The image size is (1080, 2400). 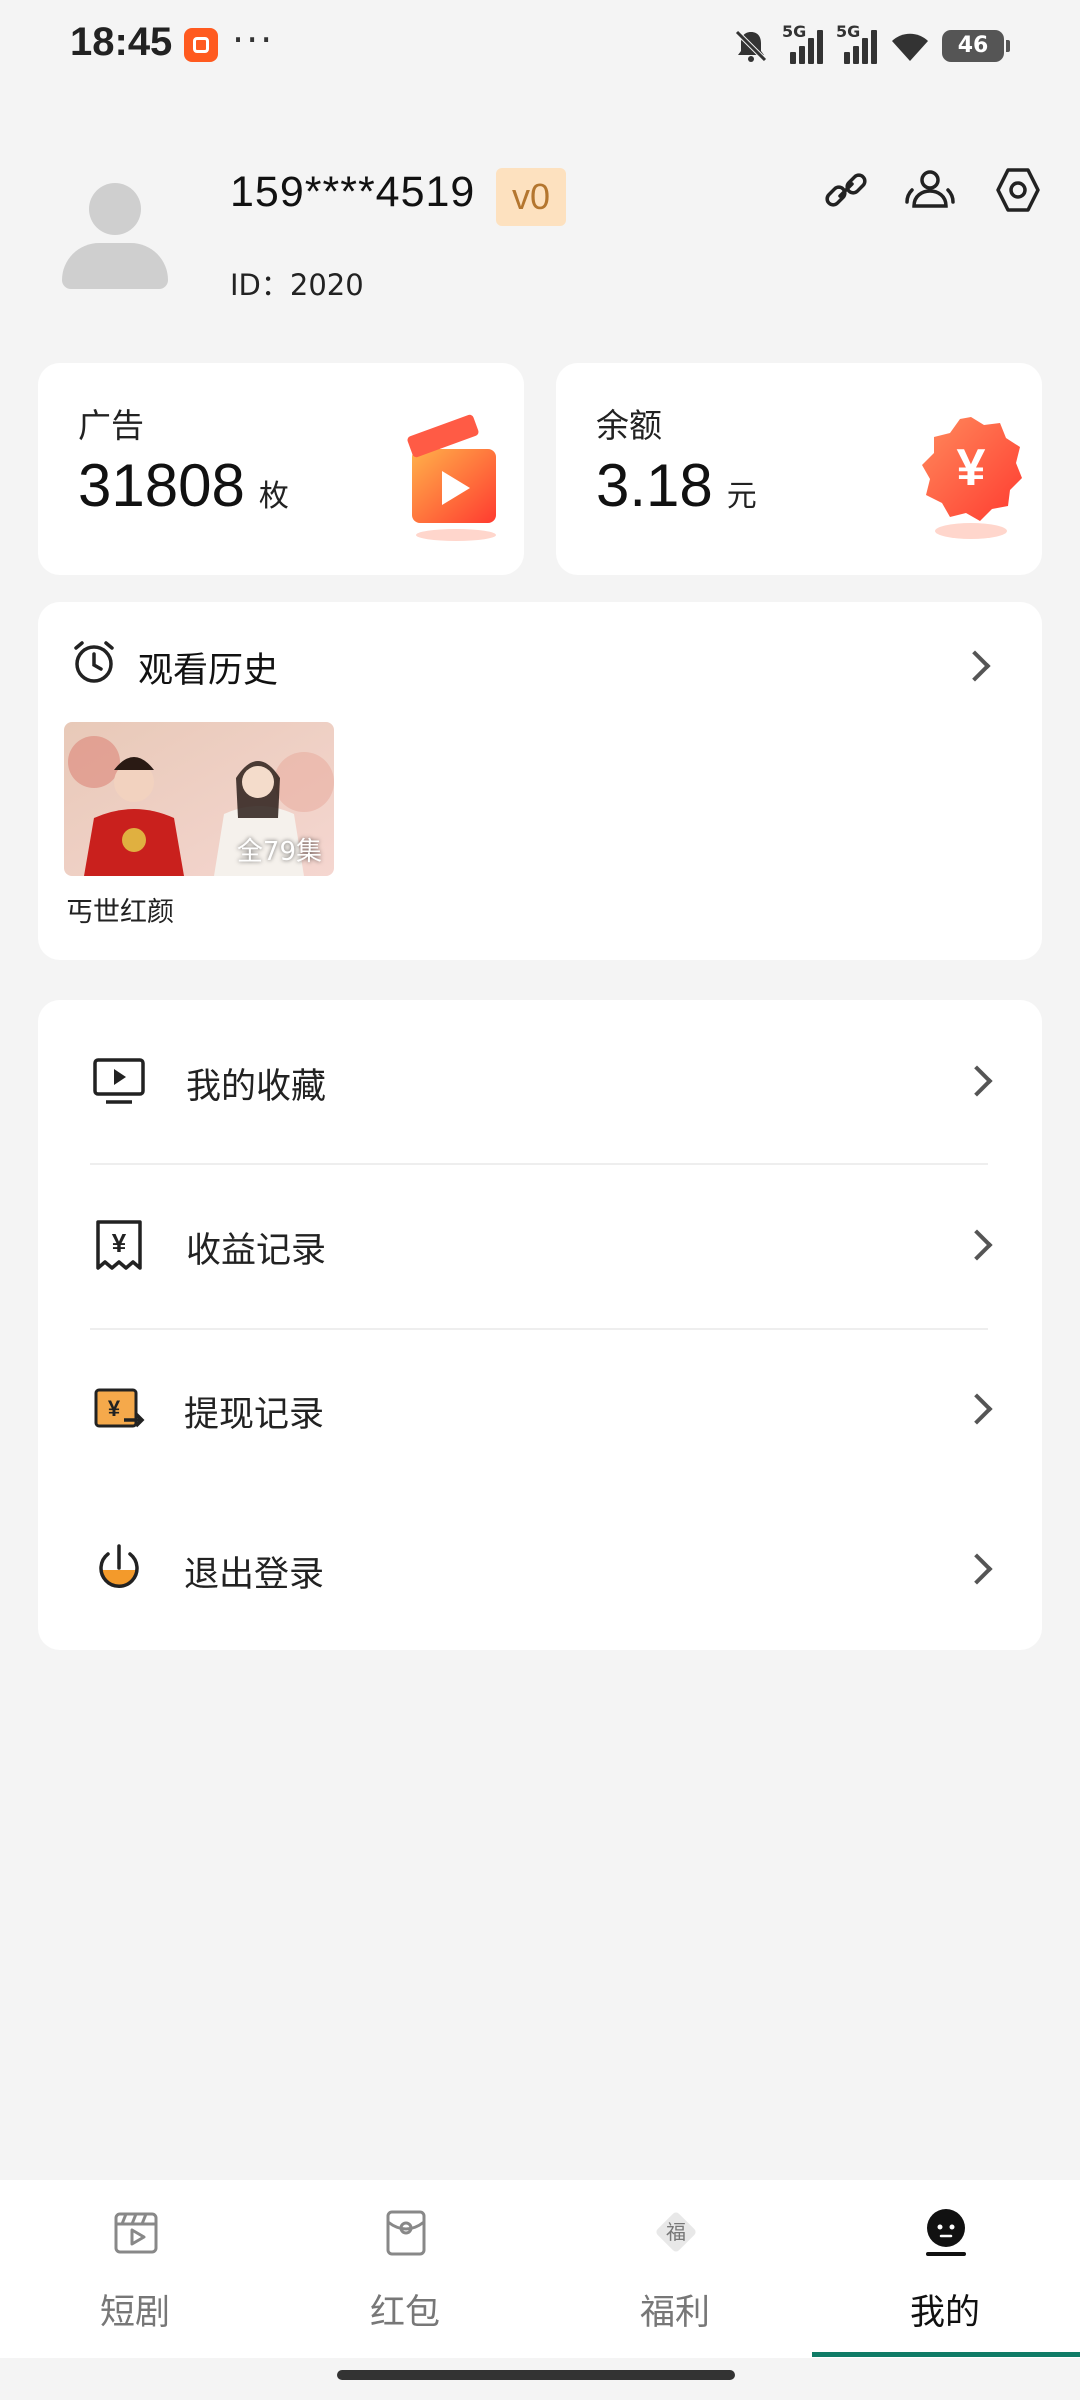 I want to click on fu-diamond-icon: 福, so click(x=676, y=2232).